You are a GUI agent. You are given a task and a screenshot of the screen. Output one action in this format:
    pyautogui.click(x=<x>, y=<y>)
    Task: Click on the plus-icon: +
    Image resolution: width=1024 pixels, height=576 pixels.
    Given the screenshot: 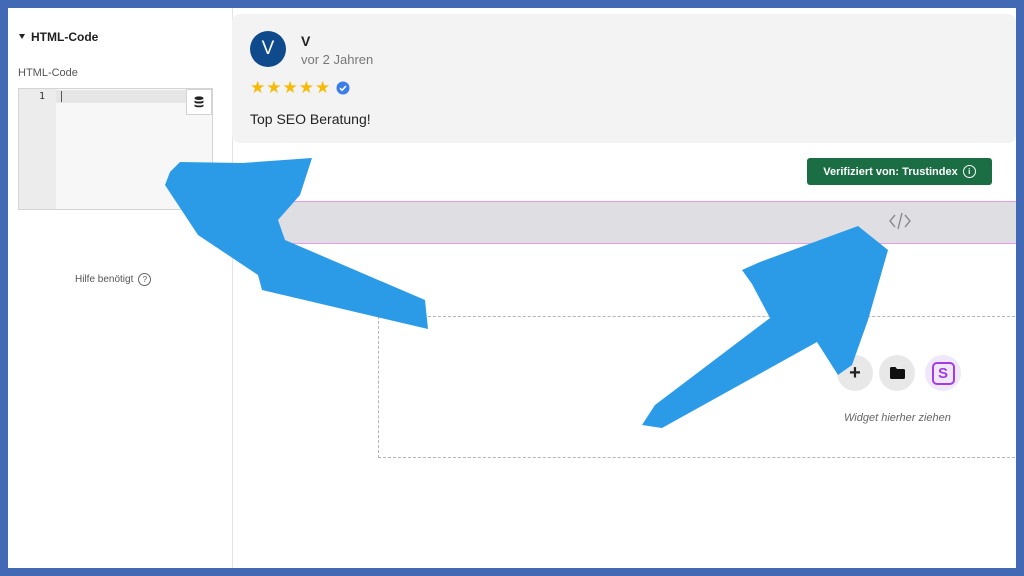 What is the action you would take?
    pyautogui.click(x=855, y=373)
    